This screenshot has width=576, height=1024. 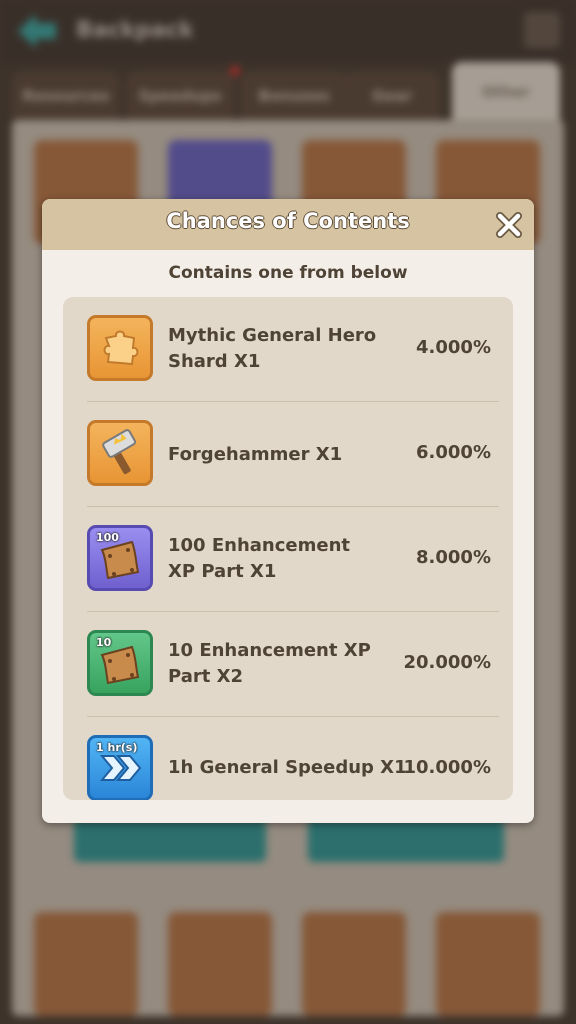 I want to click on list-item: Mythic General Hero Shard X1 4.000%, so click(x=288, y=349).